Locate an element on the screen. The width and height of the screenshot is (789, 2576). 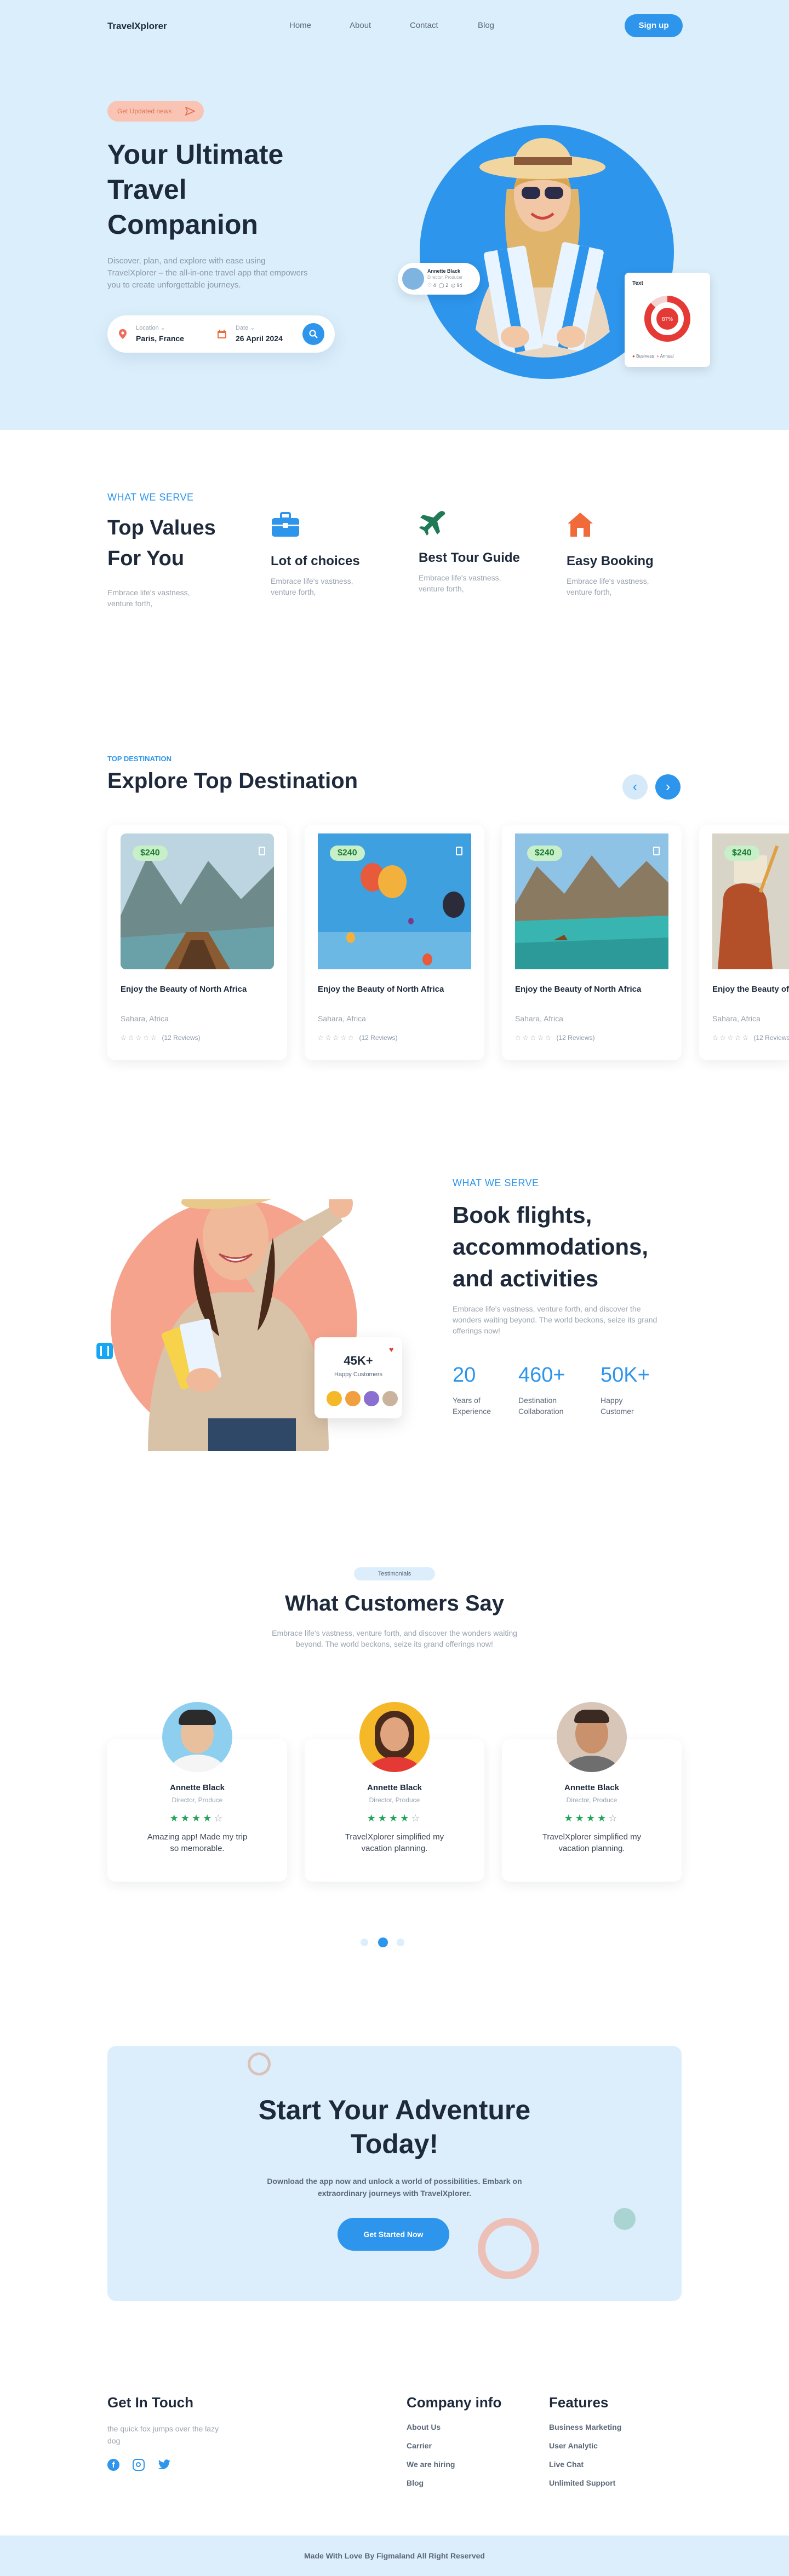
nav-about: About is located at coordinates (361, 25).